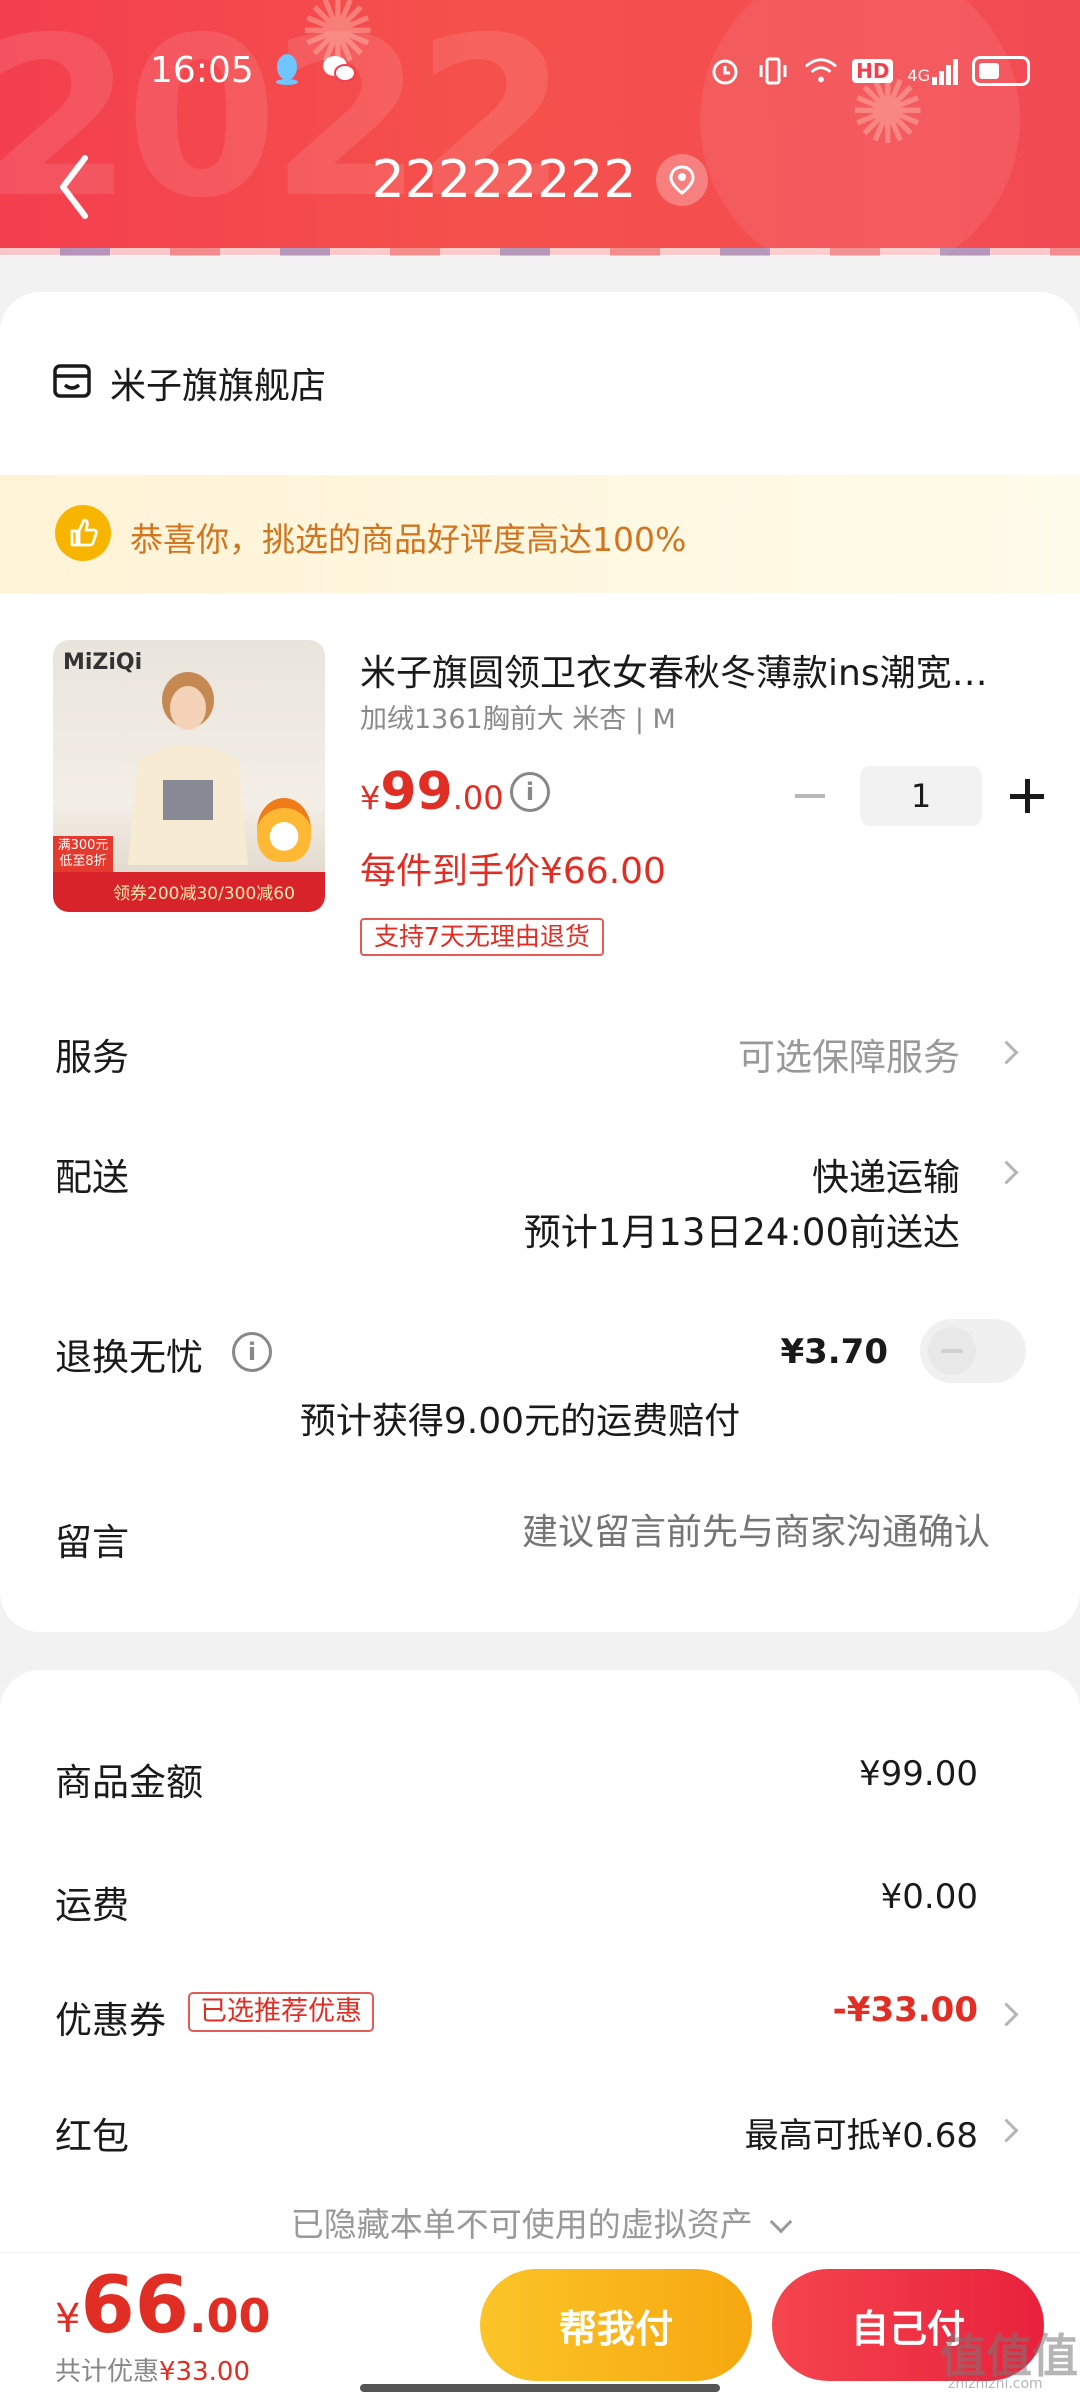 This screenshot has width=1080, height=2400. I want to click on product-price: ¥ 99 .00, so click(432, 792).